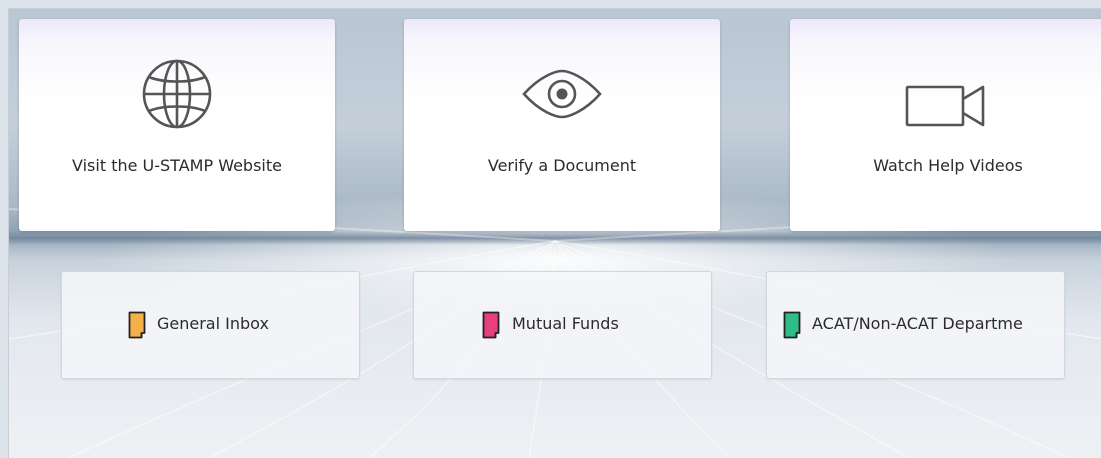 The image size is (1101, 458). Describe the element at coordinates (562, 165) in the screenshot. I see `verify-document-label: Verify a Document` at that location.